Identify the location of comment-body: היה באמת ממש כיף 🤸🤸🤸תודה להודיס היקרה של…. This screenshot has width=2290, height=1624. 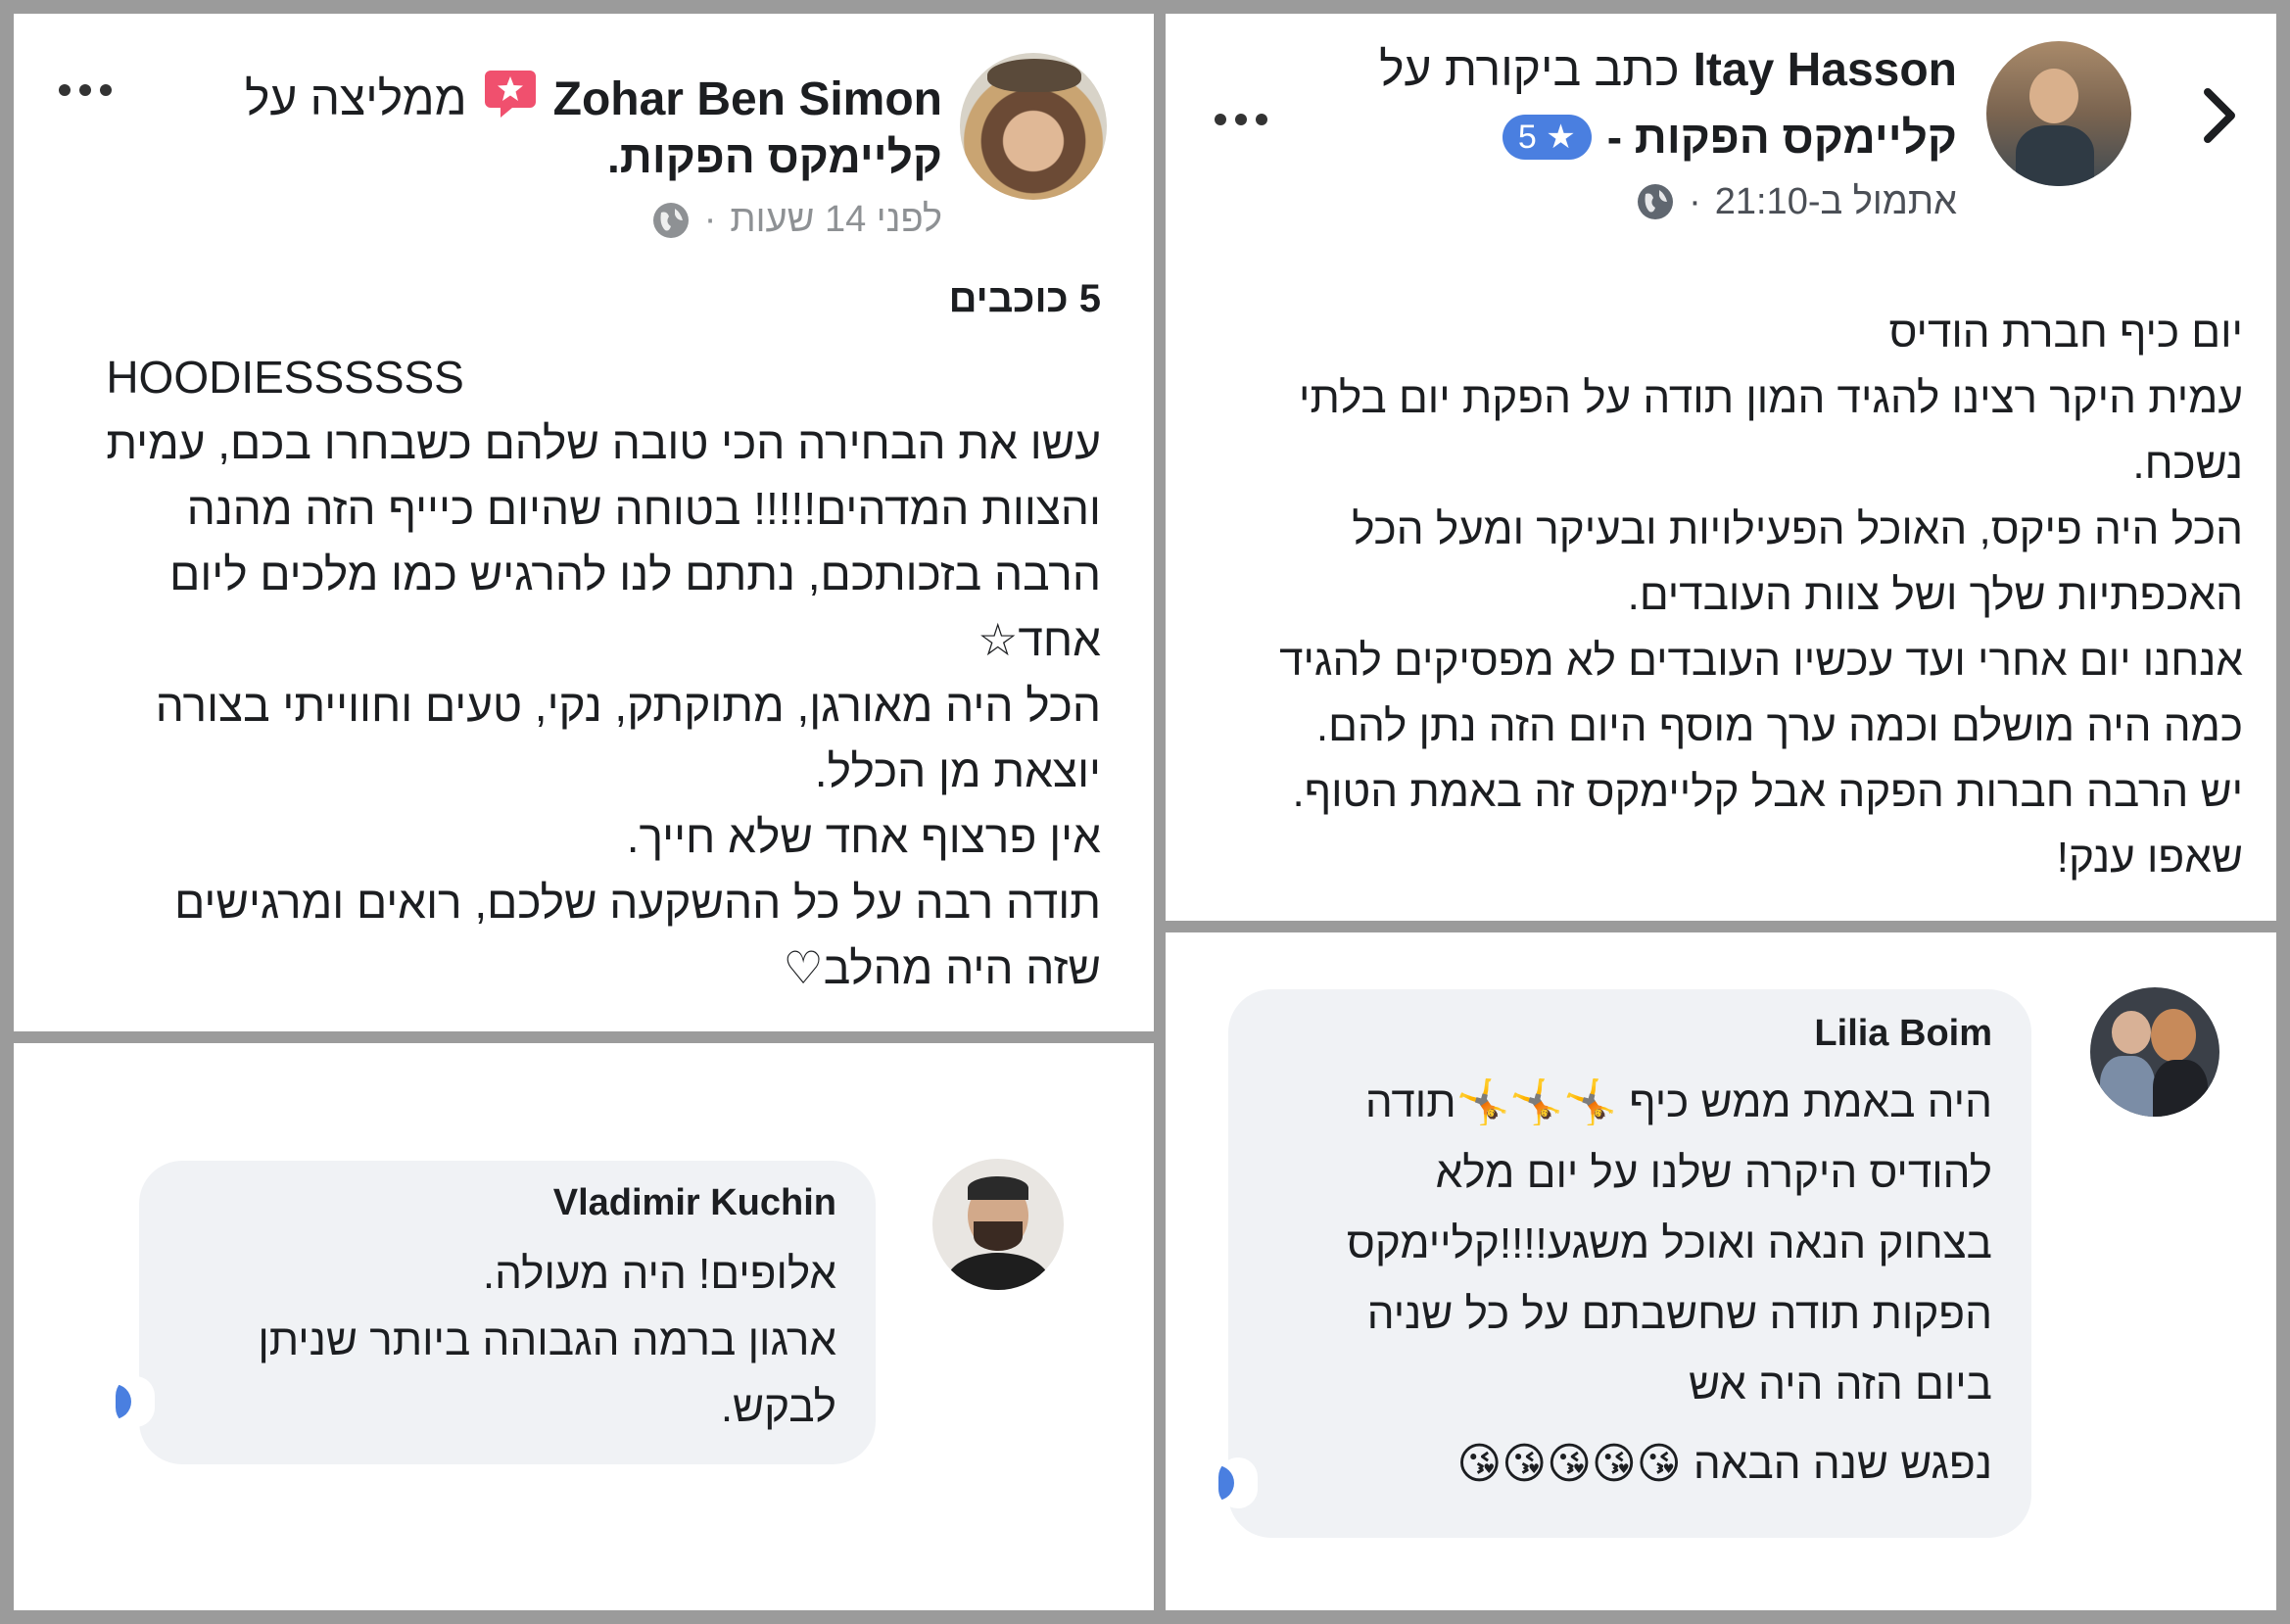
(1670, 1288).